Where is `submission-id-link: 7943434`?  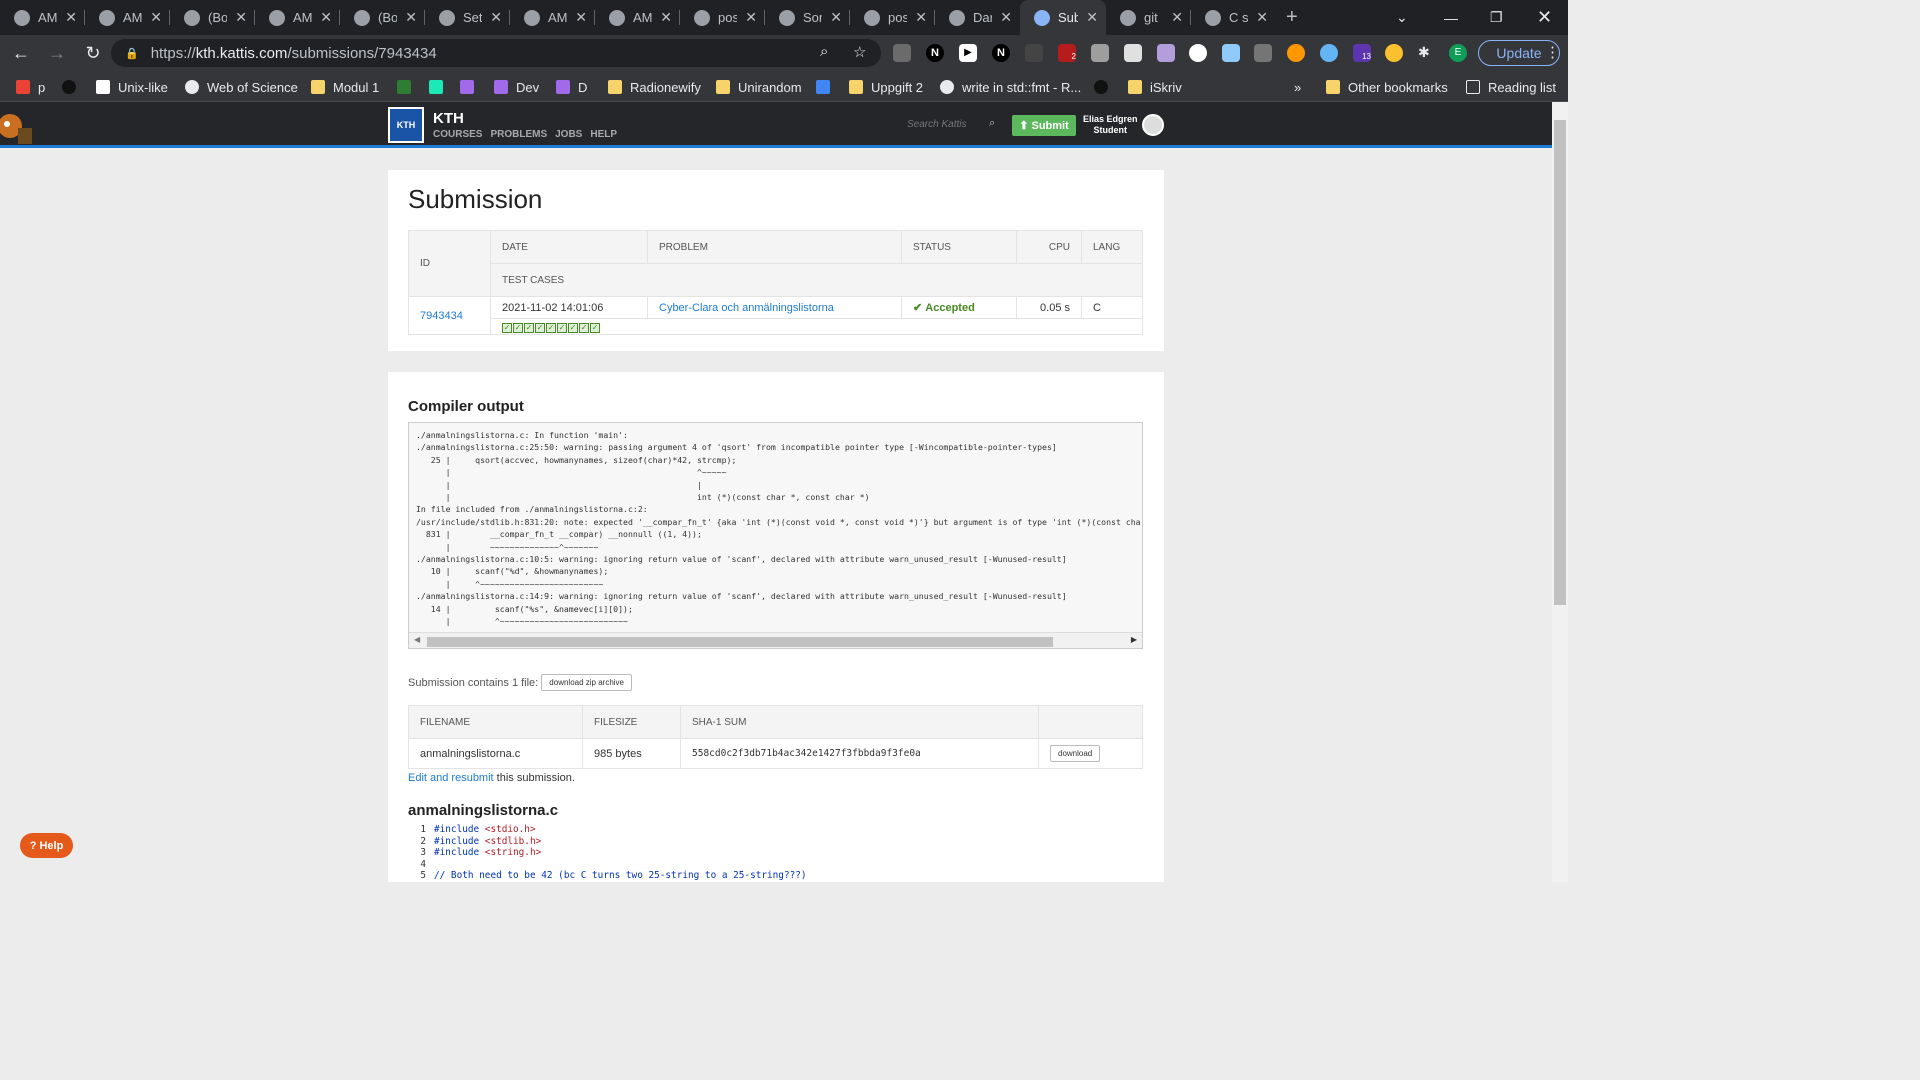 submission-id-link: 7943434 is located at coordinates (449, 315).